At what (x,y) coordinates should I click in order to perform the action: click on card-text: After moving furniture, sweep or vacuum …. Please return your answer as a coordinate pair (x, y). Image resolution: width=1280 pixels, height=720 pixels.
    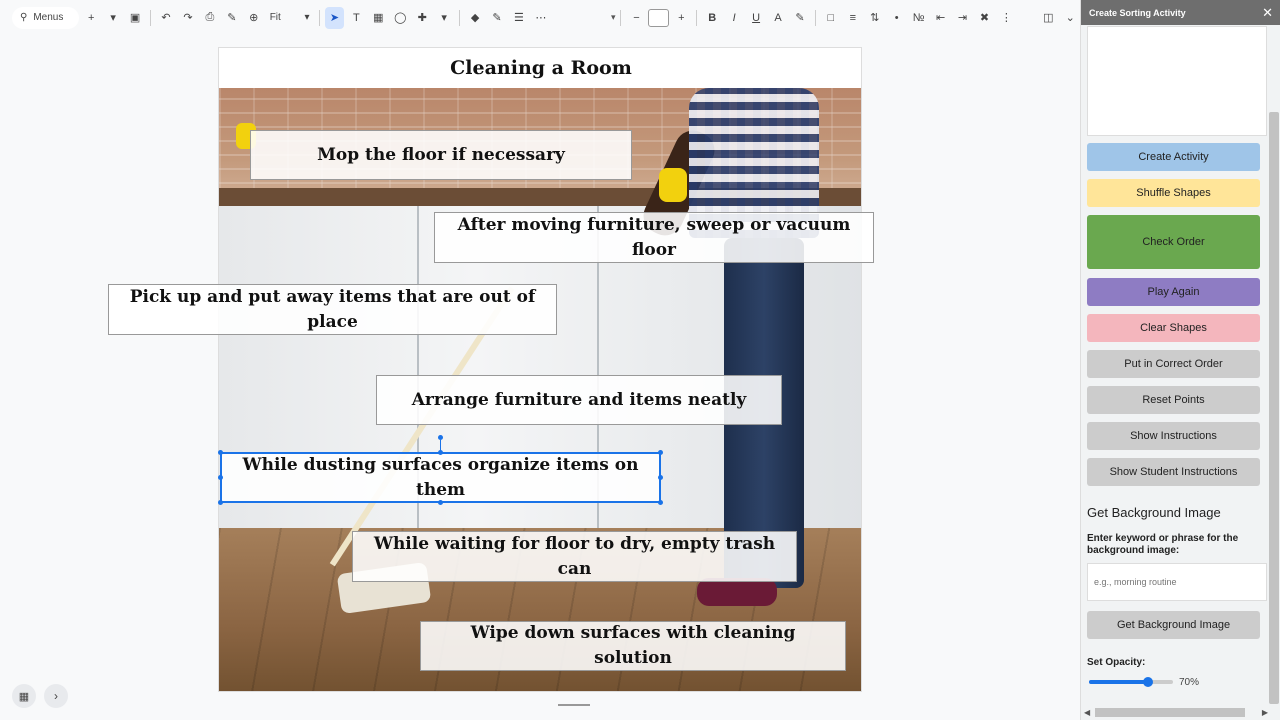
    Looking at the image, I should click on (654, 237).